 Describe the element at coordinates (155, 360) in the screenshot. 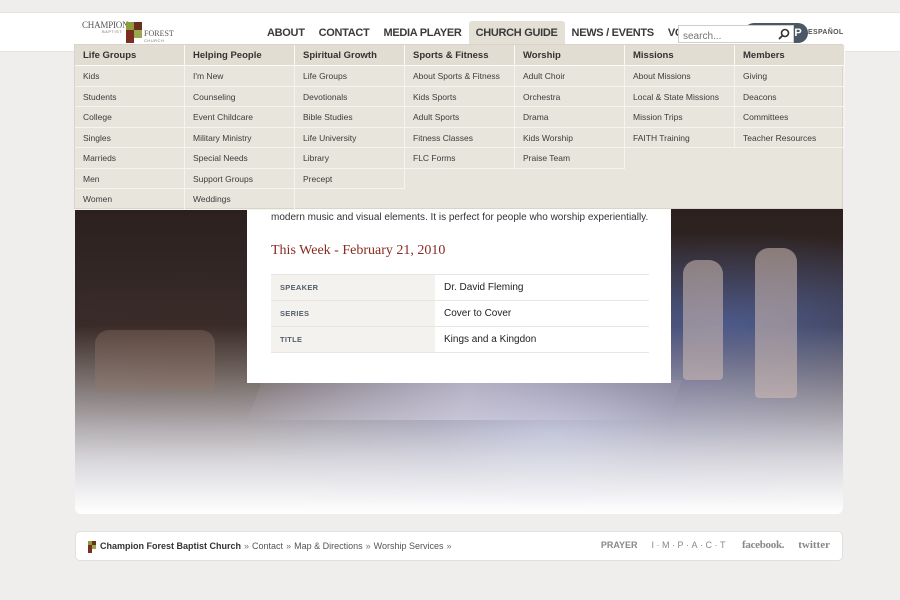

I see `audience` at that location.